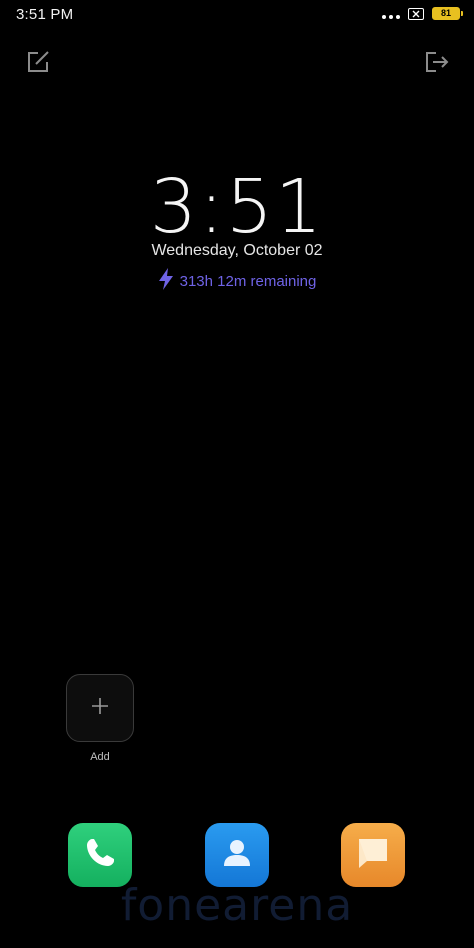 The image size is (474, 948). Describe the element at coordinates (45, 14) in the screenshot. I see `status-time: 3:51 PM` at that location.